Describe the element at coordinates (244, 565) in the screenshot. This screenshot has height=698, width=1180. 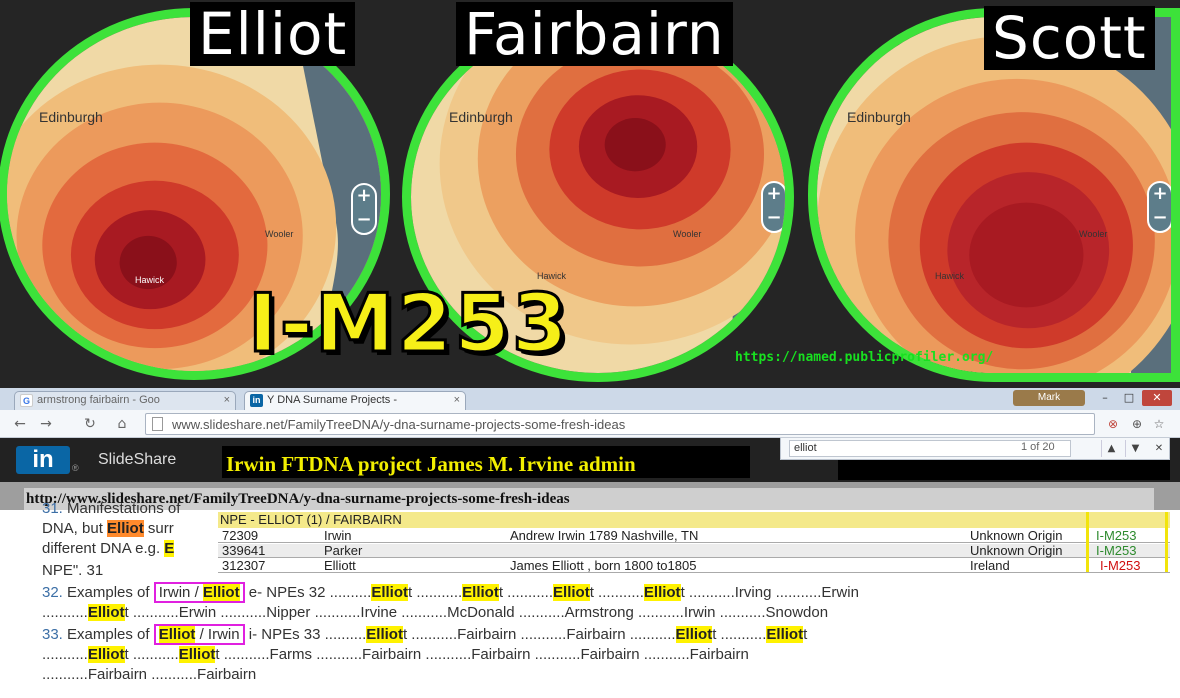
I see `kit-number: 312307` at that location.